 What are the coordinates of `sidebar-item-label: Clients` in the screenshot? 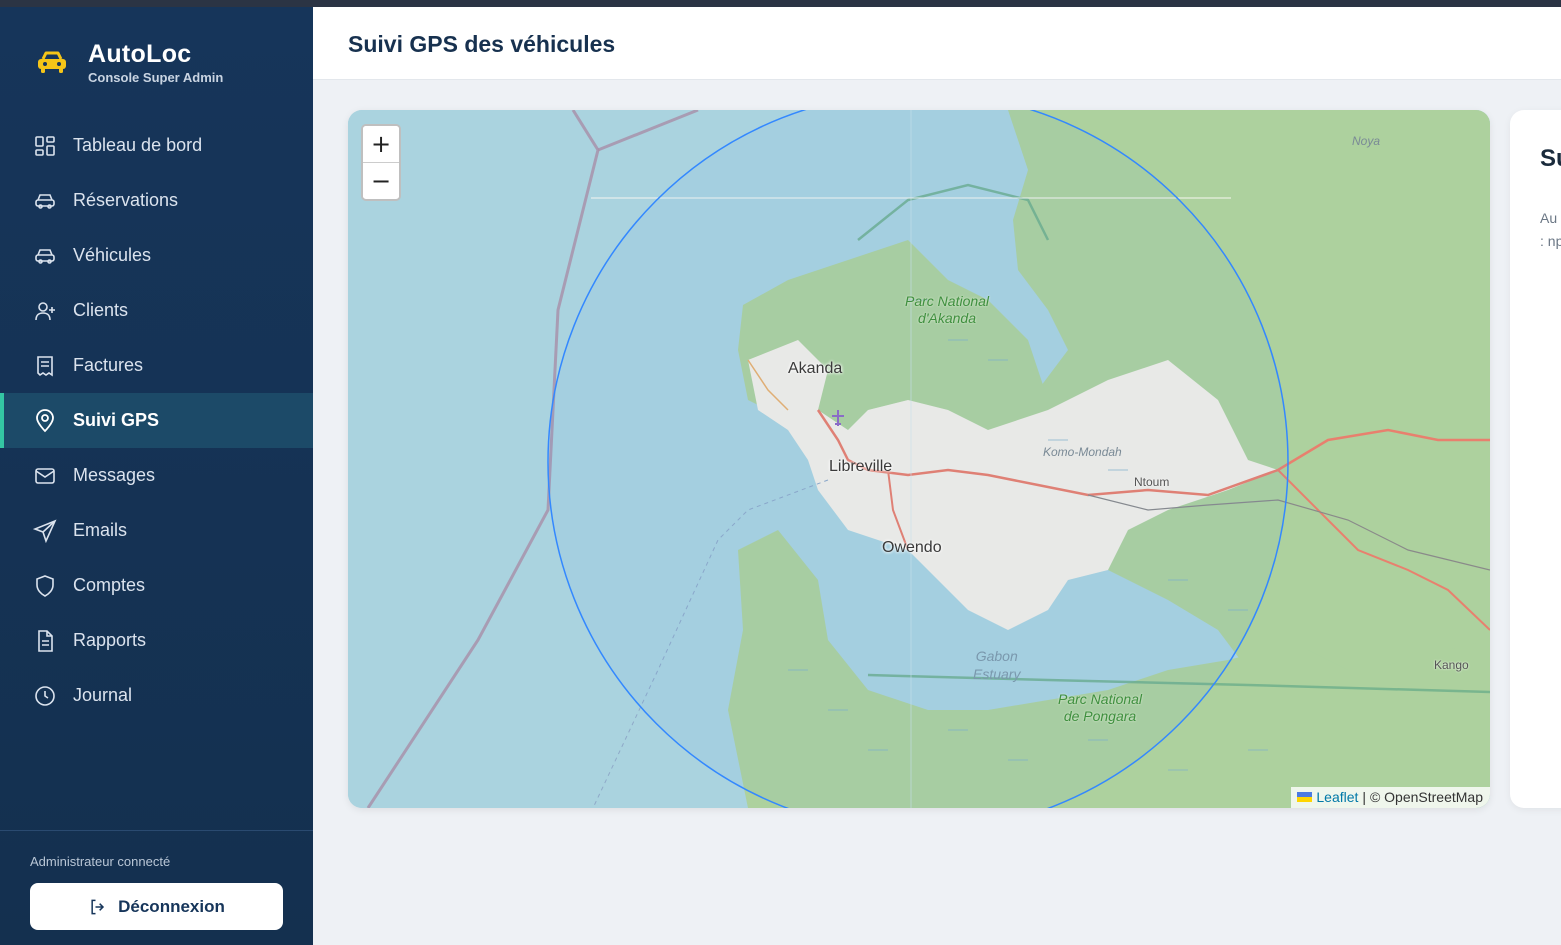 It's located at (101, 310).